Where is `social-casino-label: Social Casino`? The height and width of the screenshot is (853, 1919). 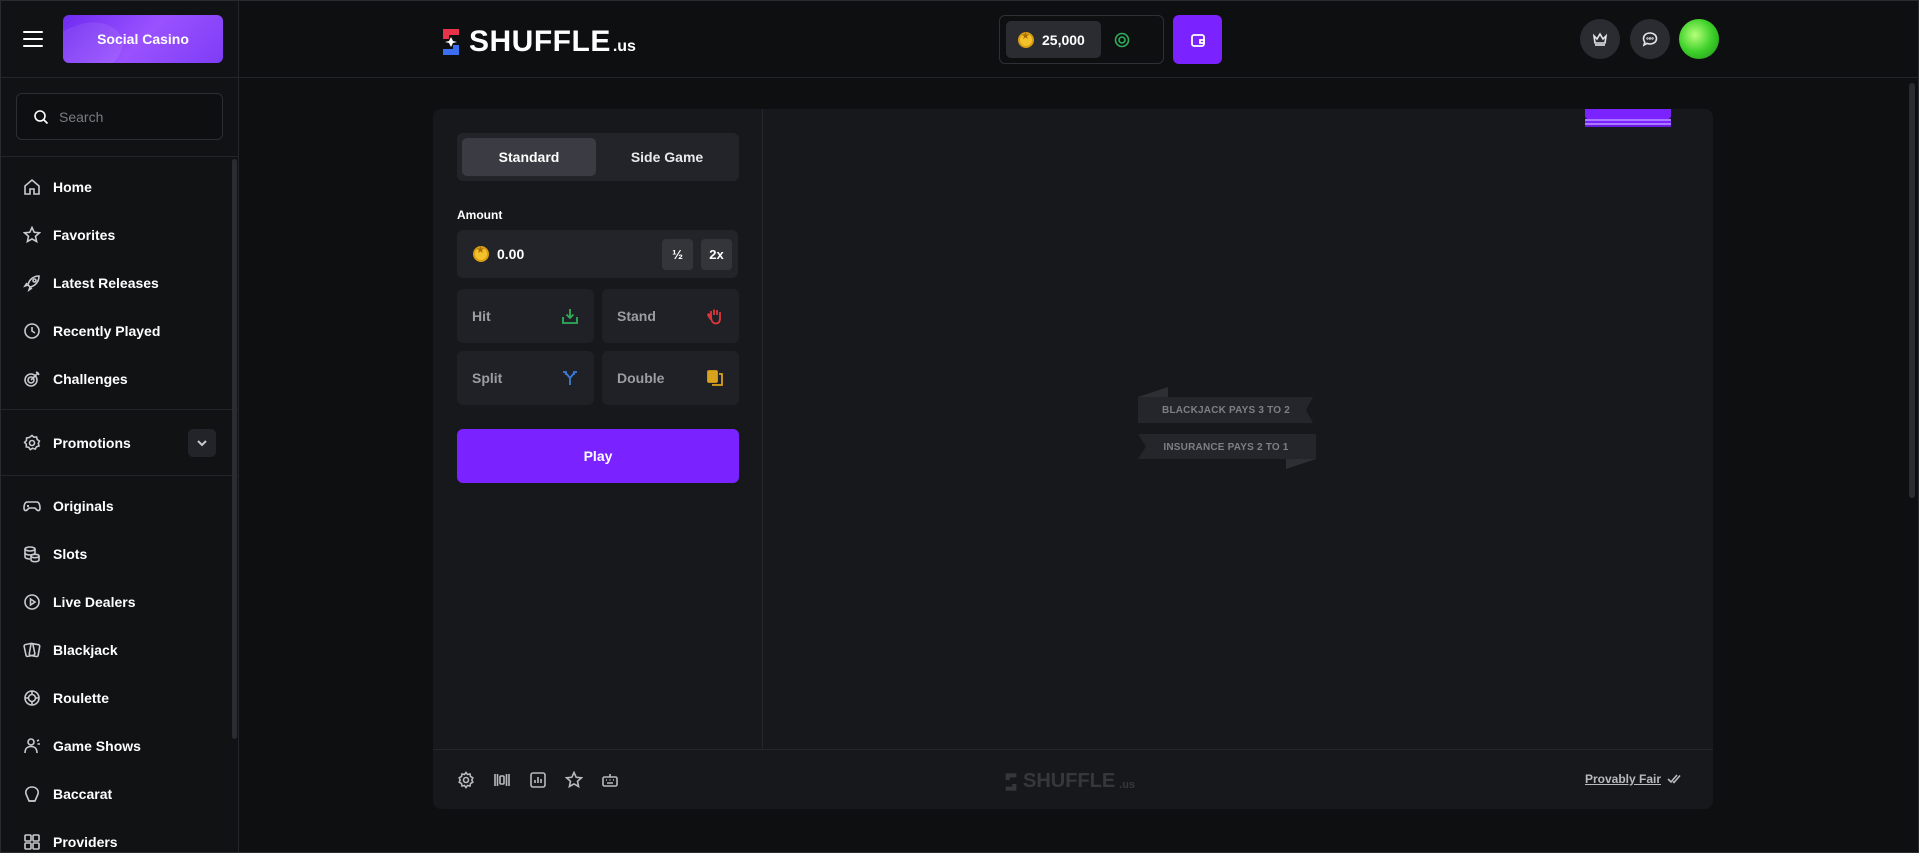 social-casino-label: Social Casino is located at coordinates (143, 39).